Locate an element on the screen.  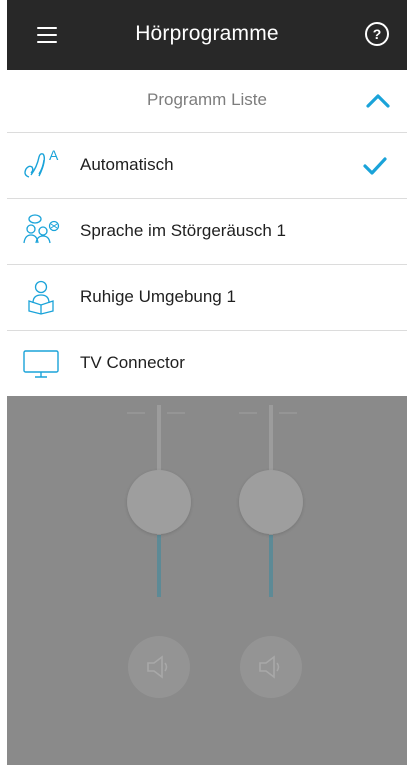
svg-text: A is located at coordinates (54, 155).